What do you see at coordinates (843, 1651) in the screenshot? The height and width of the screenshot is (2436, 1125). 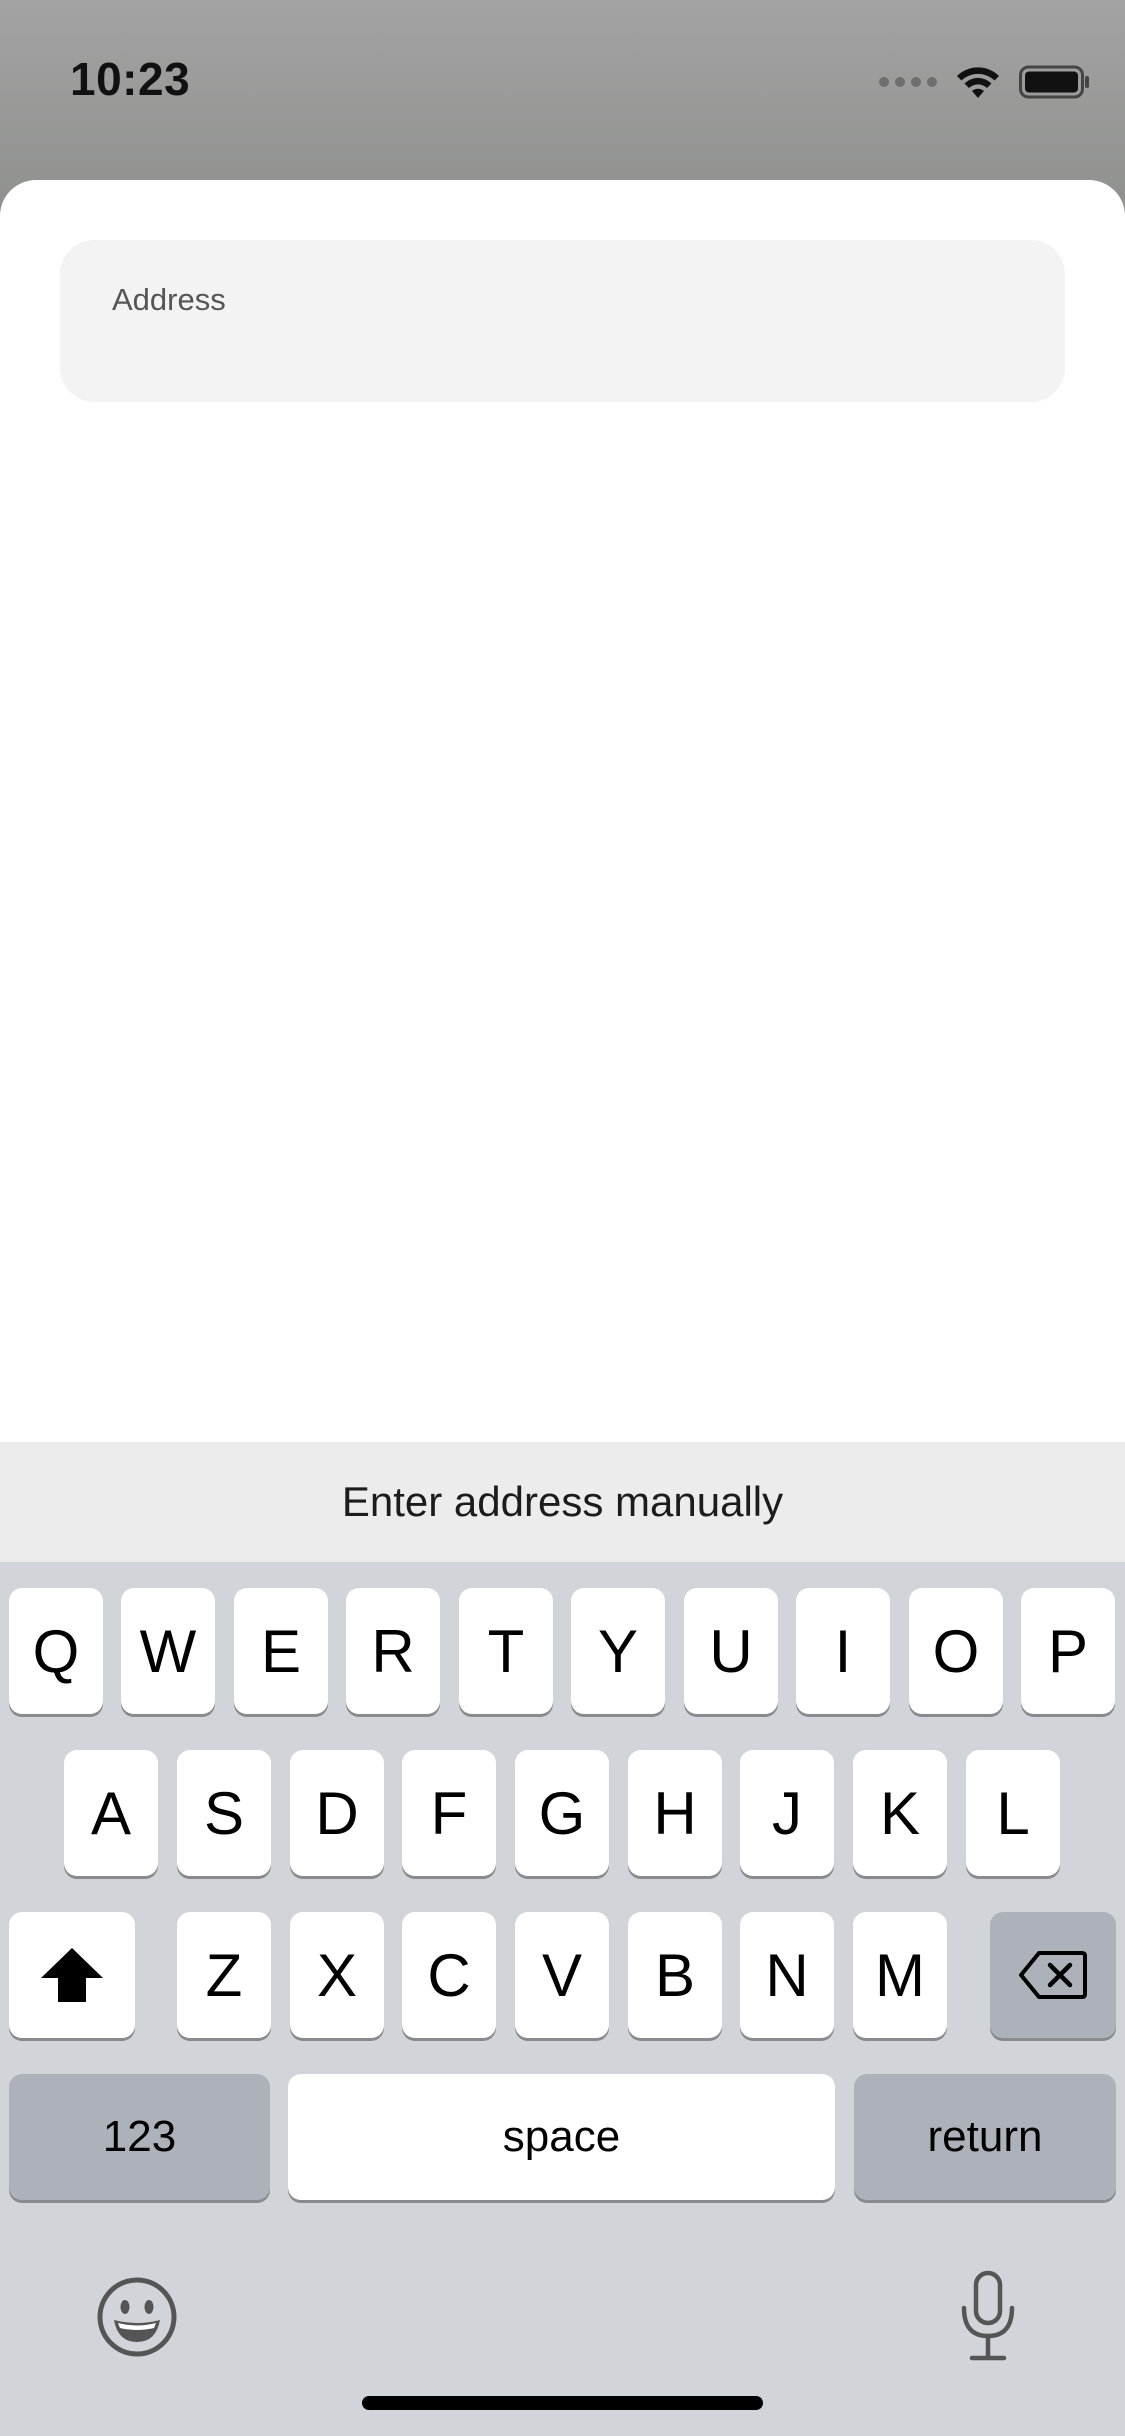 I see `key-i: I` at bounding box center [843, 1651].